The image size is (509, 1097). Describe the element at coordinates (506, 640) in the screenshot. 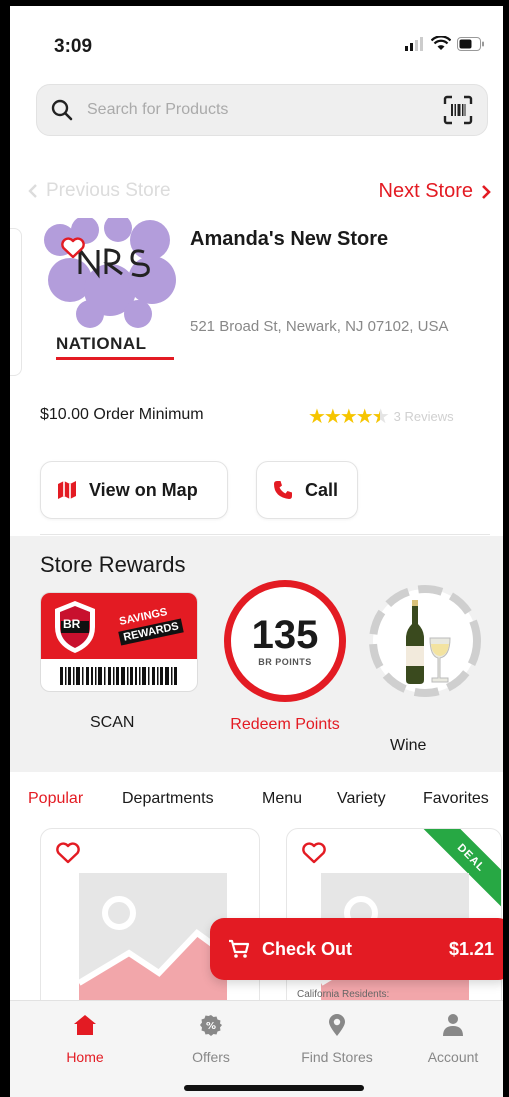

I see `next-reward-edge` at that location.